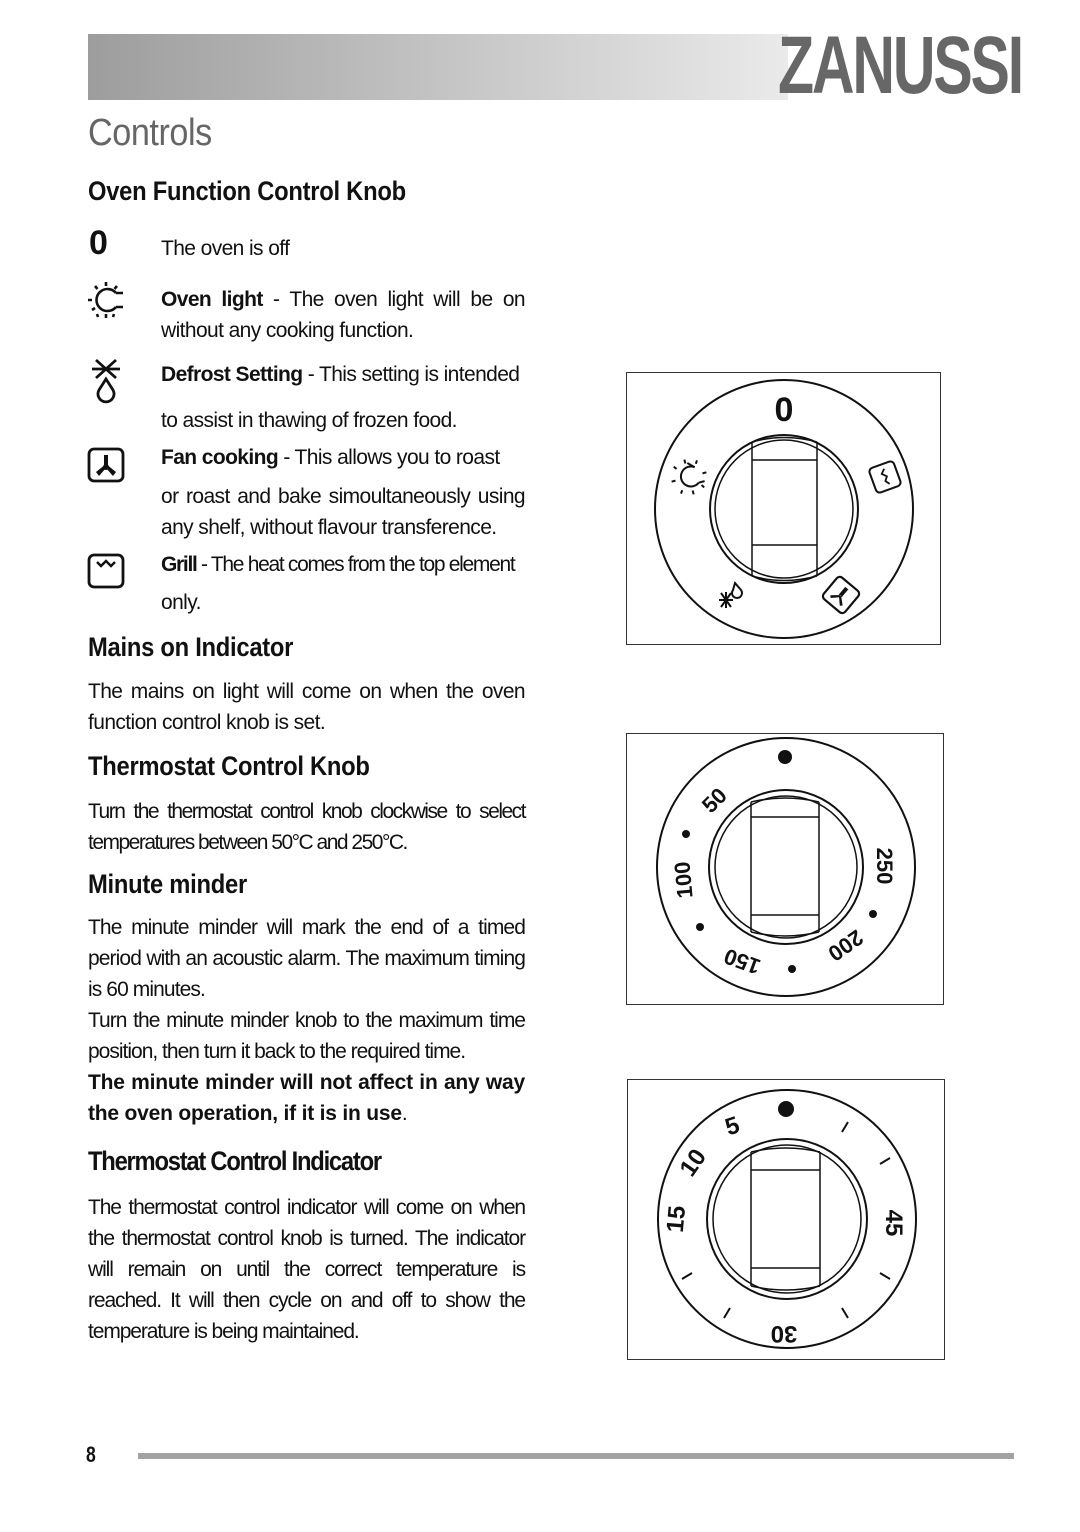 The height and width of the screenshot is (1532, 1080). Describe the element at coordinates (181, 602) in the screenshot. I see `grill-description-cont: only.` at that location.